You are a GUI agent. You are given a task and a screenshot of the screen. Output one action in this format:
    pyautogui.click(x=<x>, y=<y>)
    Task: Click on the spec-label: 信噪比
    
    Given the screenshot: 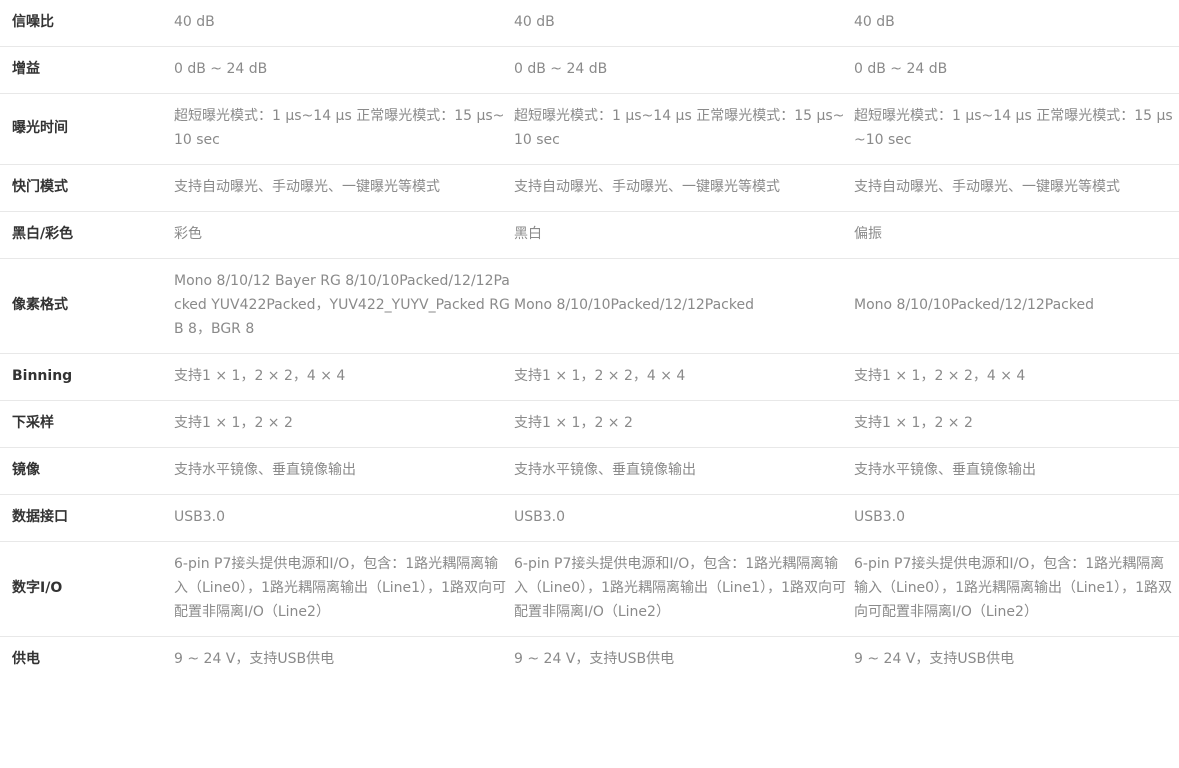 What is the action you would take?
    pyautogui.click(x=87, y=23)
    